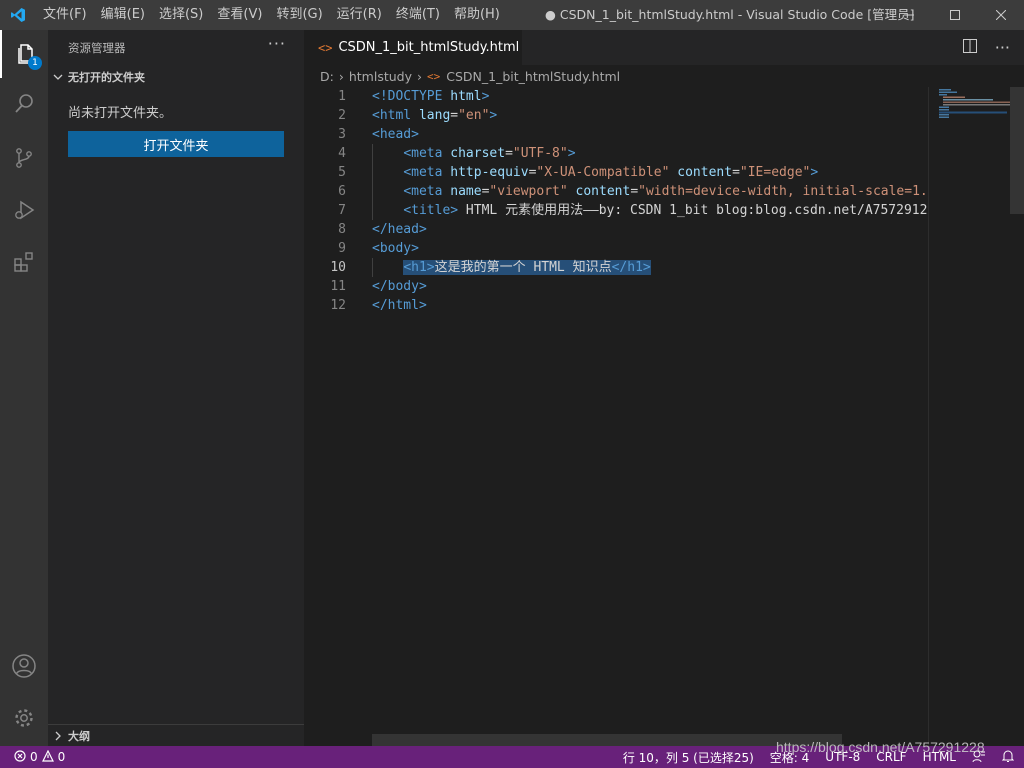  What do you see at coordinates (616, 305) in the screenshot?
I see `code-line: 12 </html>` at bounding box center [616, 305].